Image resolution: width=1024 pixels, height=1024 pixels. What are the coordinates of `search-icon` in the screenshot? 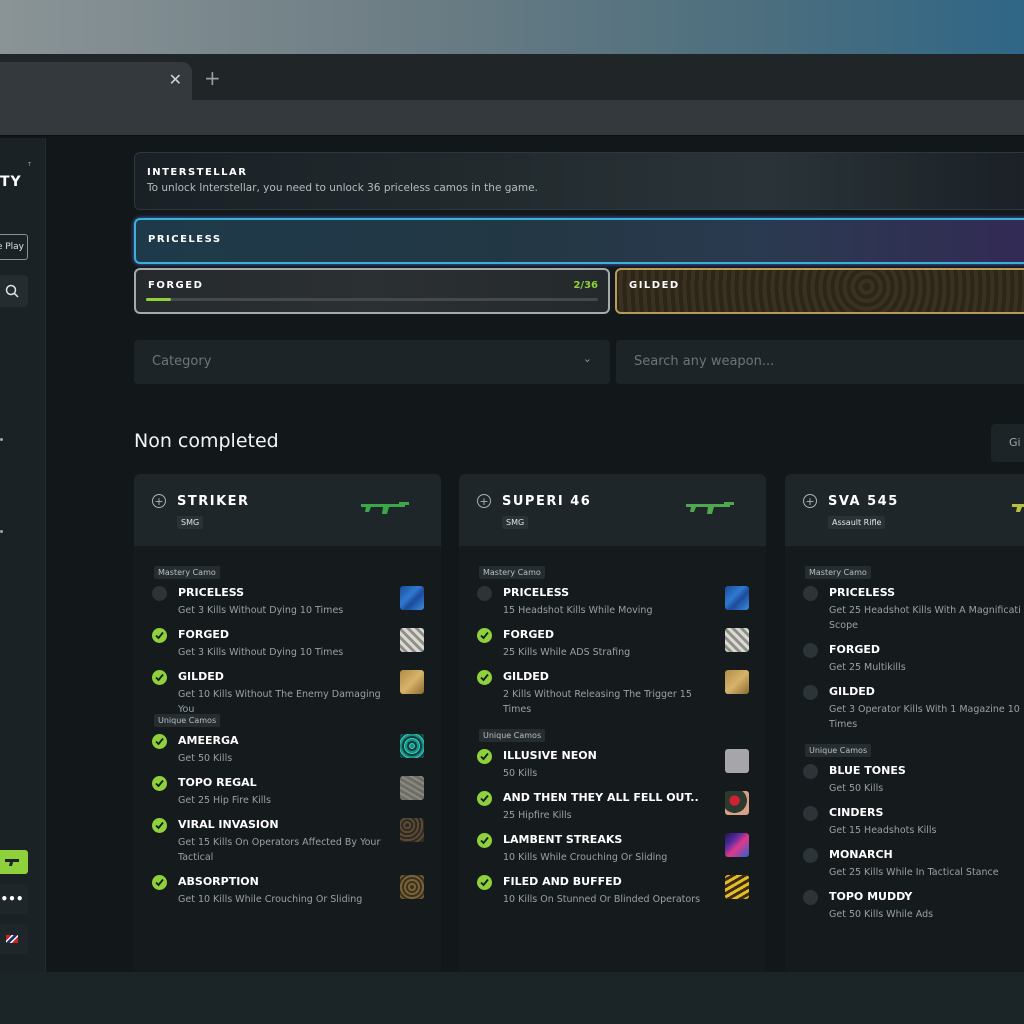 It's located at (12, 291).